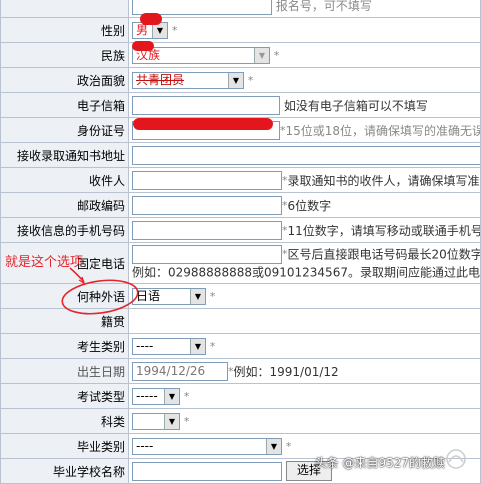  I want to click on school-name-label: 毕业学校名称, so click(64, 471).